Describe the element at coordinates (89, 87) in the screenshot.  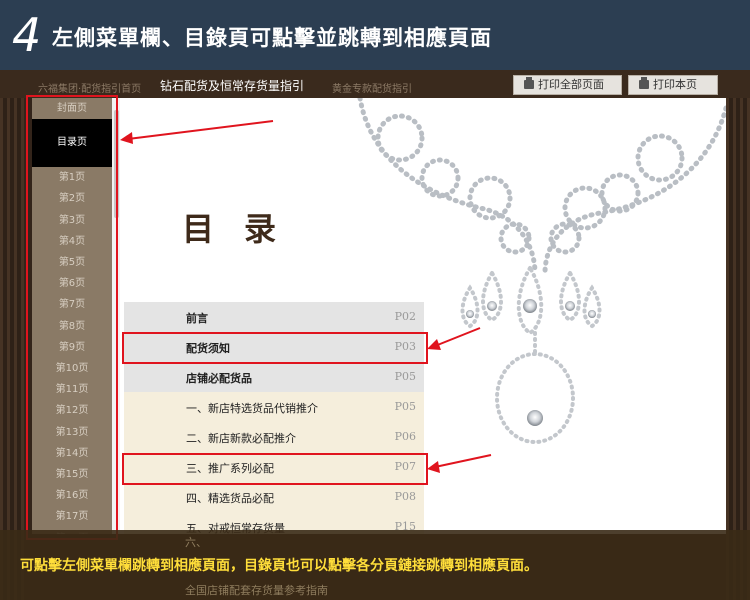
I see `nav-link-home: 六福集团·配货指引首页` at that location.